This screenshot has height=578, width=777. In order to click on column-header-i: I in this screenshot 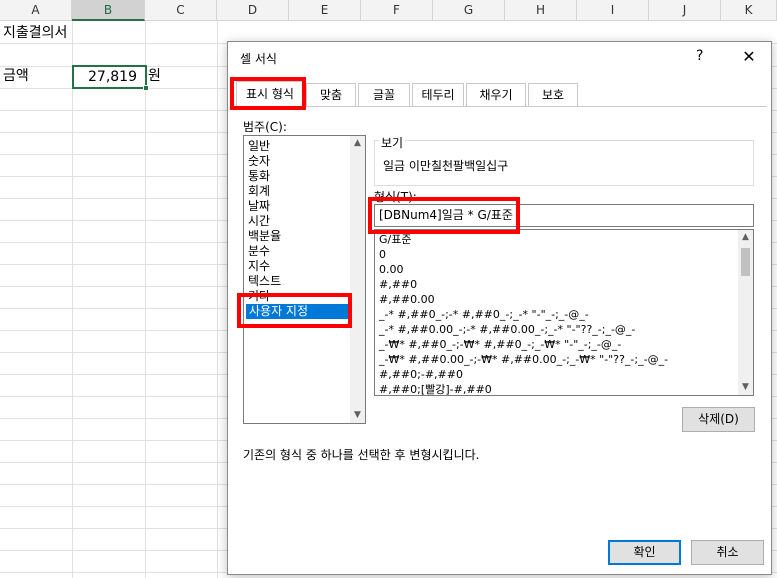, I will do `click(613, 10)`.